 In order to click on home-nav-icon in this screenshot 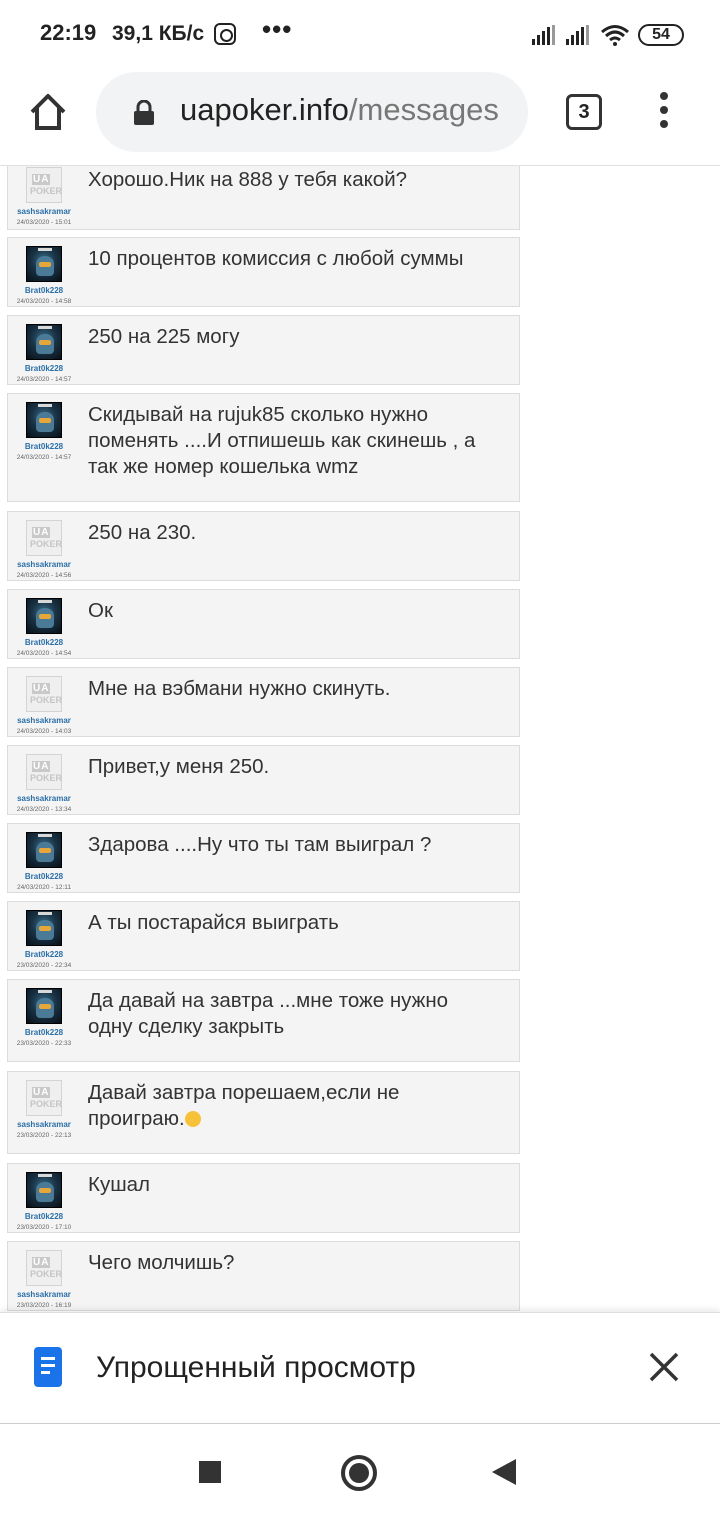, I will do `click(359, 1473)`.